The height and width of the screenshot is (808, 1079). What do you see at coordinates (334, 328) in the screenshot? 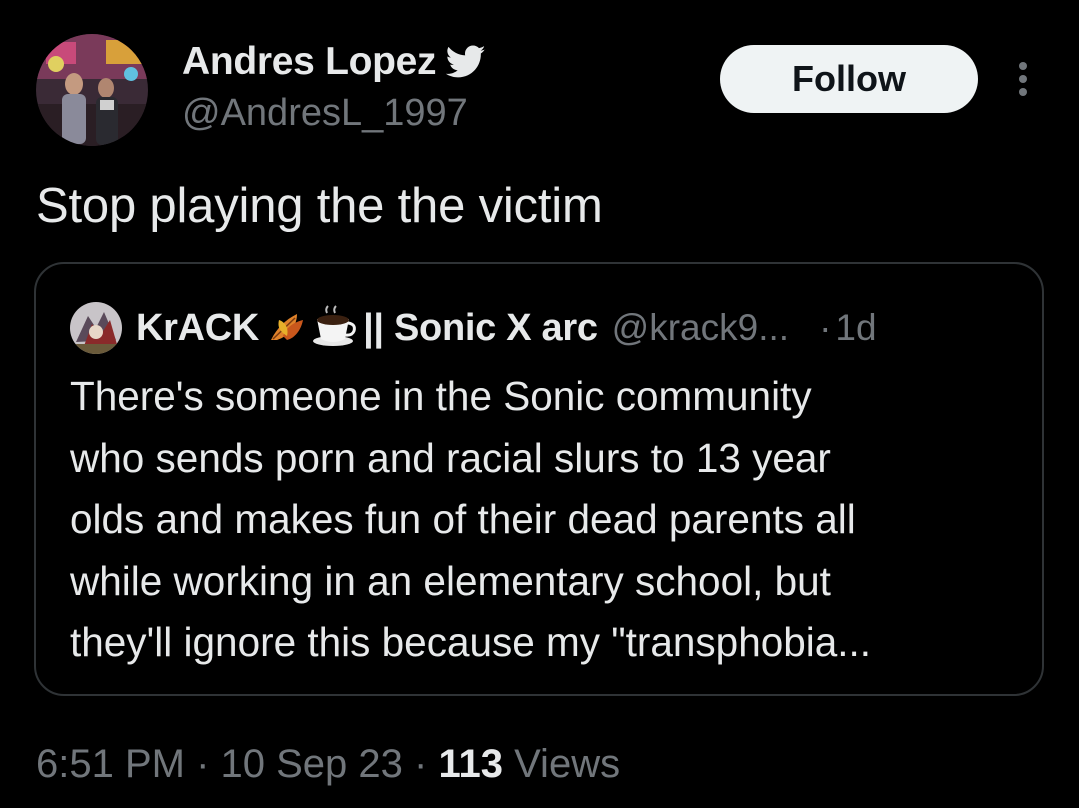
I see `hot-beverage-icon` at bounding box center [334, 328].